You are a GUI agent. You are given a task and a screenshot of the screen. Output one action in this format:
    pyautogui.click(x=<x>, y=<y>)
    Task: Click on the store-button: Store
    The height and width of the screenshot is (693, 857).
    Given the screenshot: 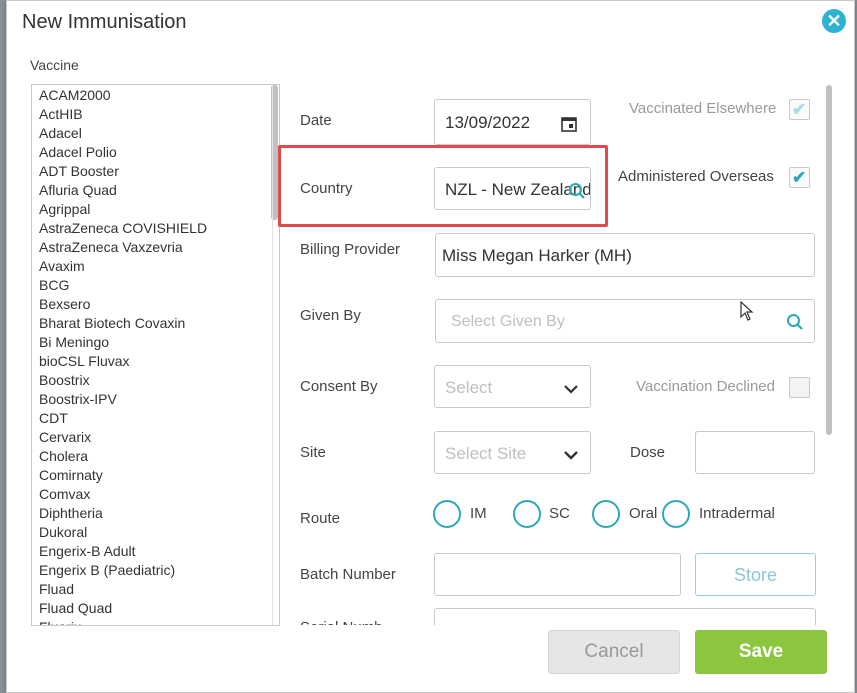 What is the action you would take?
    pyautogui.click(x=755, y=574)
    